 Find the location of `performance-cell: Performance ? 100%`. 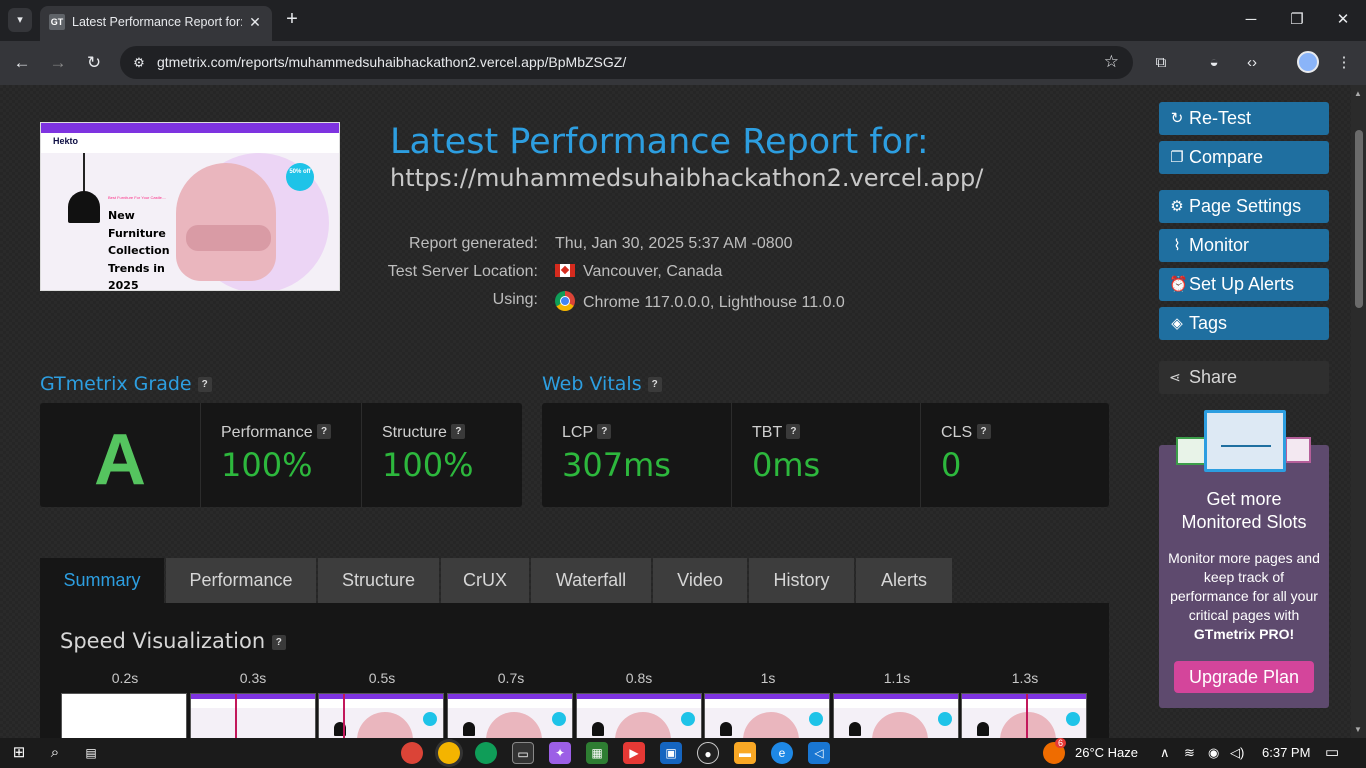

performance-cell: Performance ? 100% is located at coordinates (280, 455).